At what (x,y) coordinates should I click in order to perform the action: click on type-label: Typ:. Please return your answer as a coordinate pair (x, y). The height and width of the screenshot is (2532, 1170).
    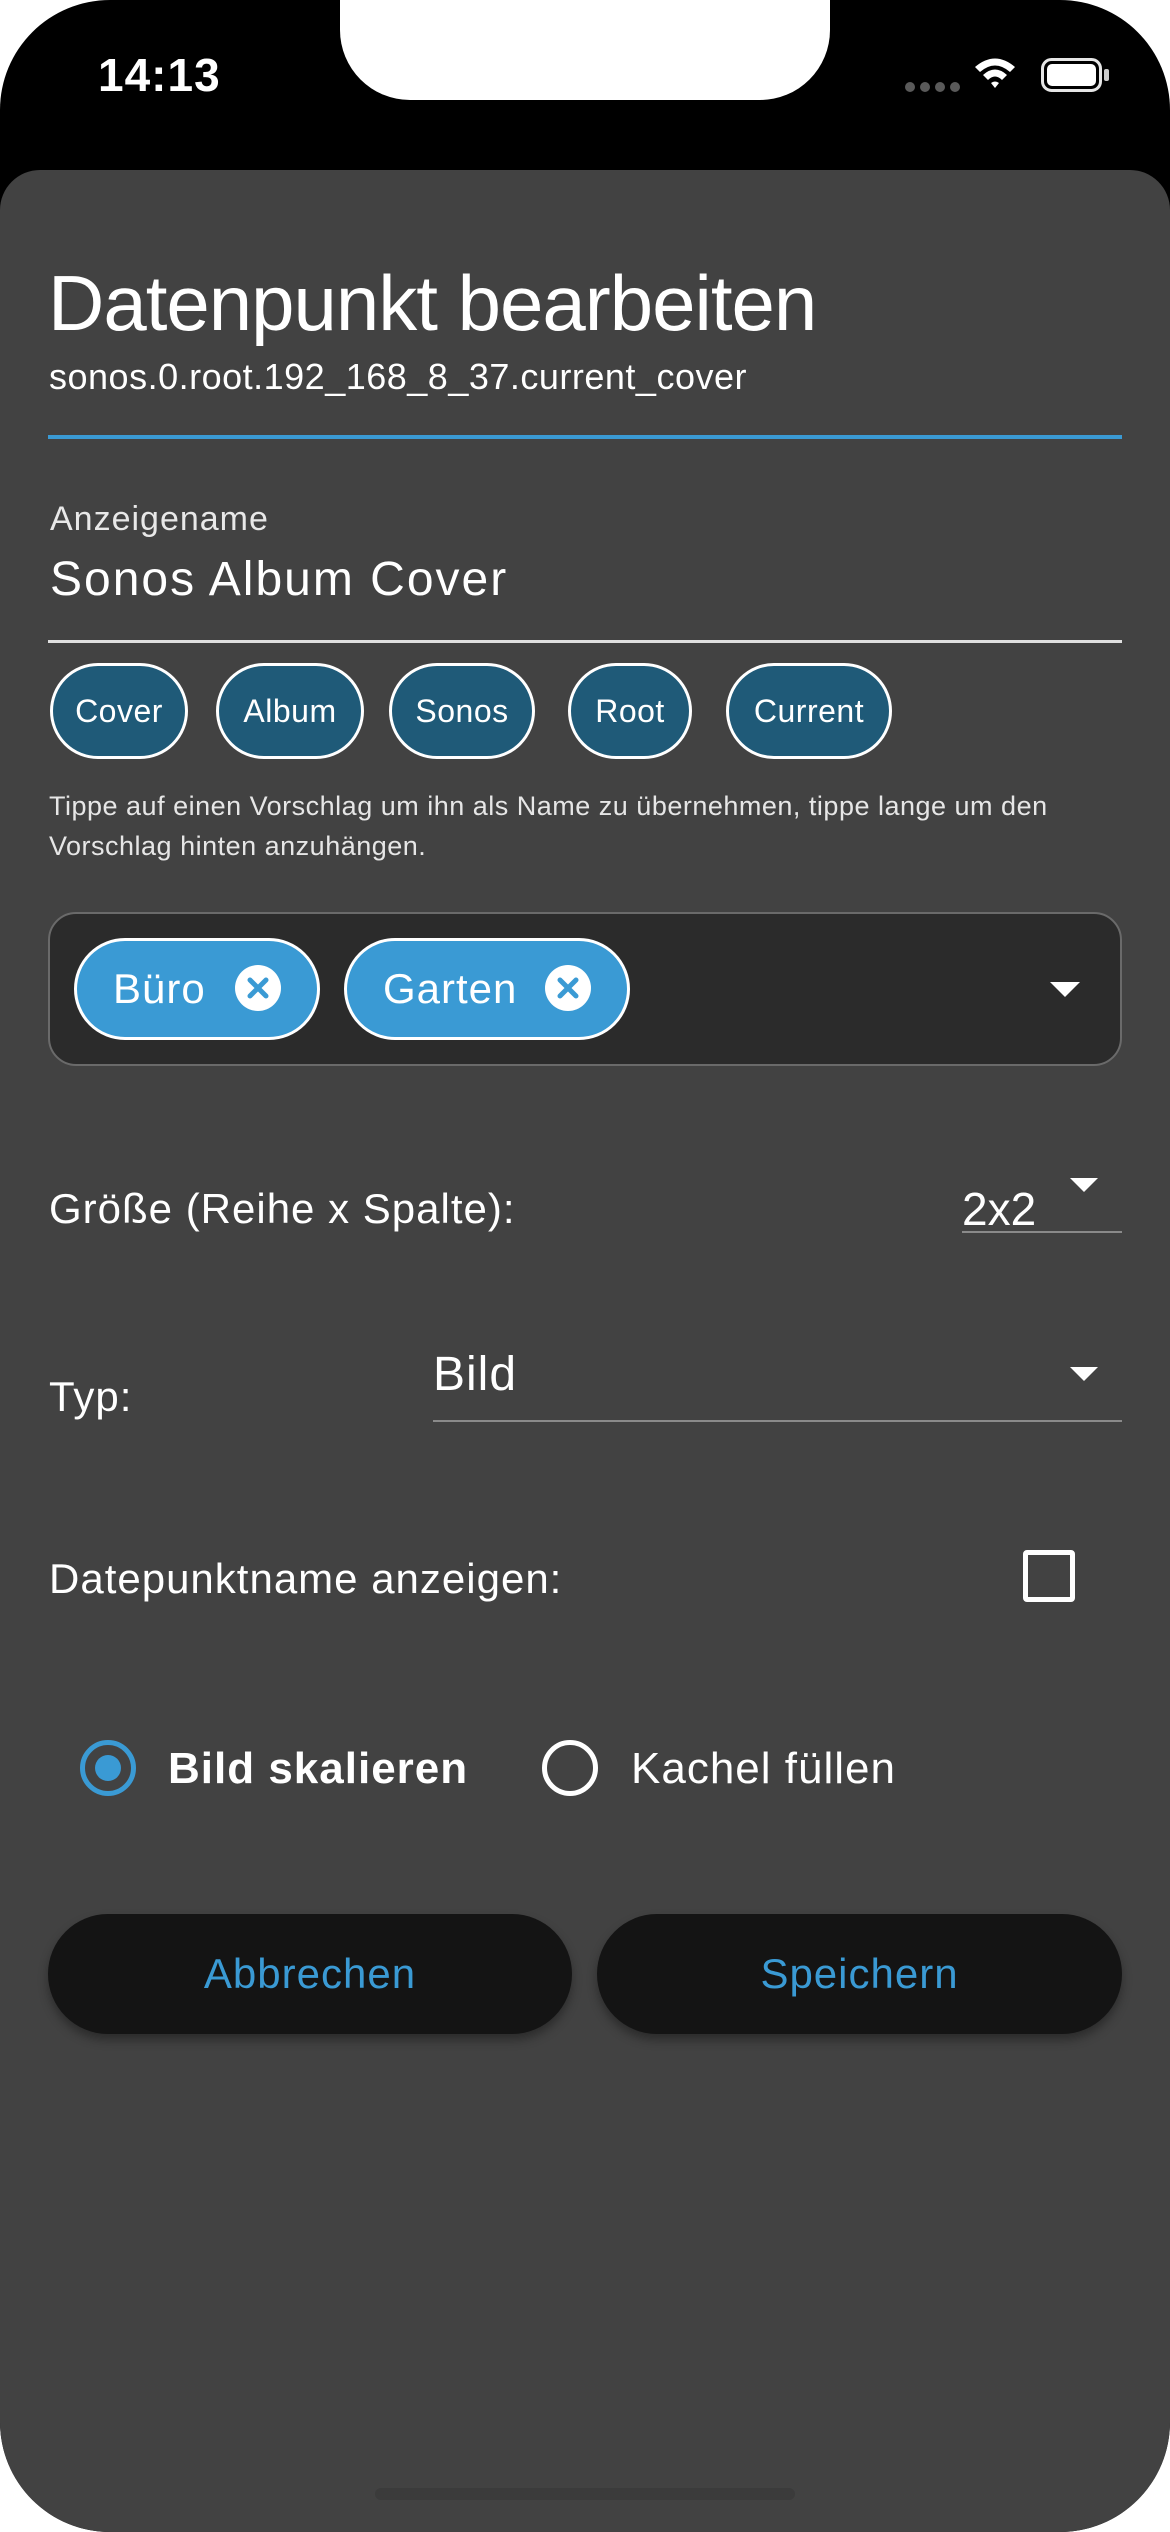
    Looking at the image, I should click on (91, 1396).